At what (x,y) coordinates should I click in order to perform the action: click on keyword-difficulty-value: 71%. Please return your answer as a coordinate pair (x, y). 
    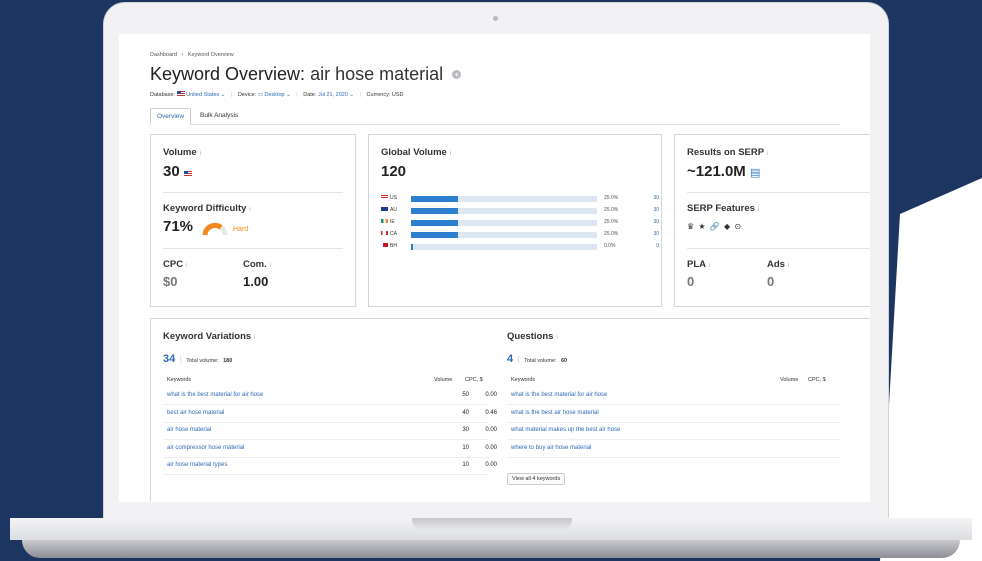
    Looking at the image, I should click on (178, 226).